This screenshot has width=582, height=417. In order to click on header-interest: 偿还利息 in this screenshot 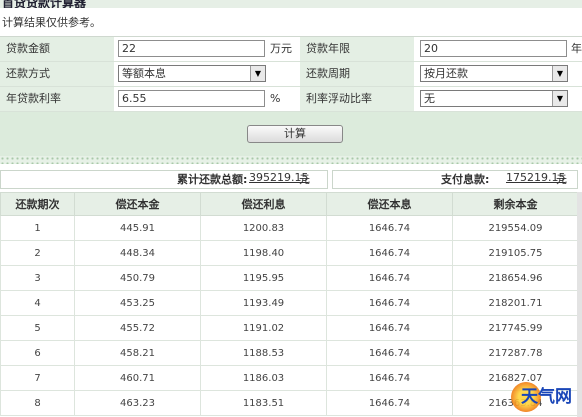, I will do `click(263, 204)`.